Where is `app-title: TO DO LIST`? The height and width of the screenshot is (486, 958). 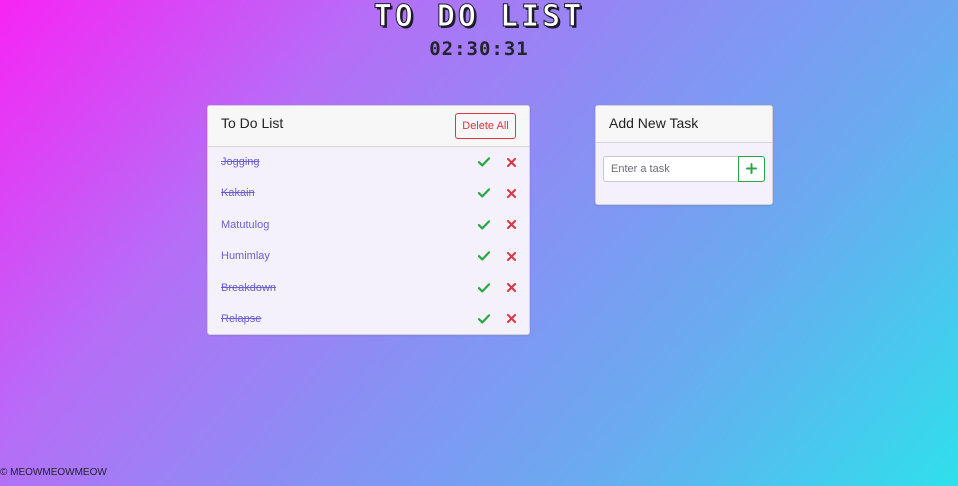 app-title: TO DO LIST is located at coordinates (479, 17).